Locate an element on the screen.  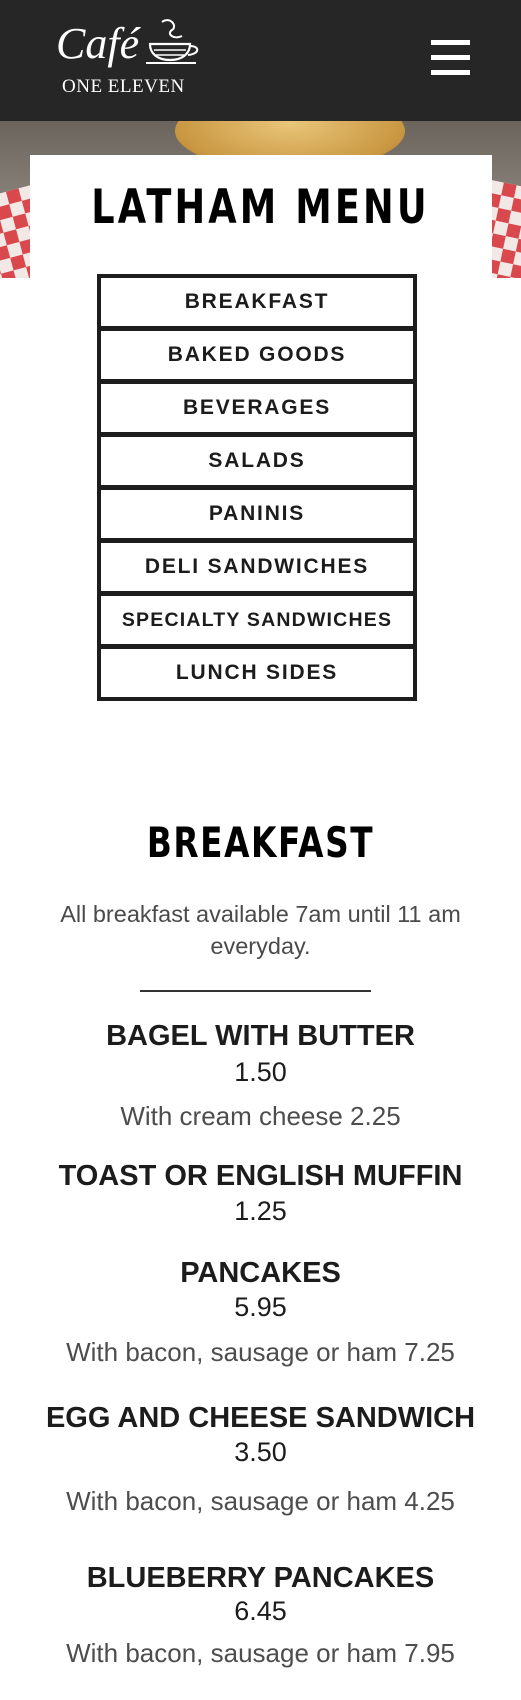
nav-breakfast-button: BREAKFAST is located at coordinates (257, 302).